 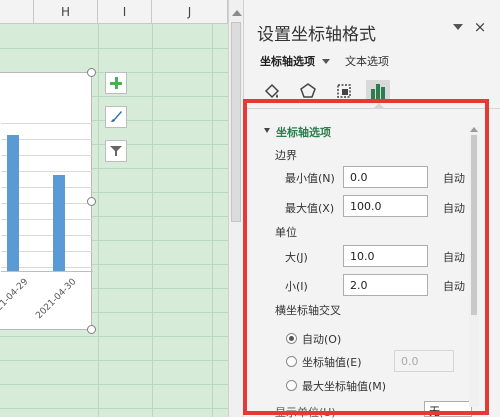 What do you see at coordinates (47, 271) in the screenshot?
I see `chart-x-axis-line` at bounding box center [47, 271].